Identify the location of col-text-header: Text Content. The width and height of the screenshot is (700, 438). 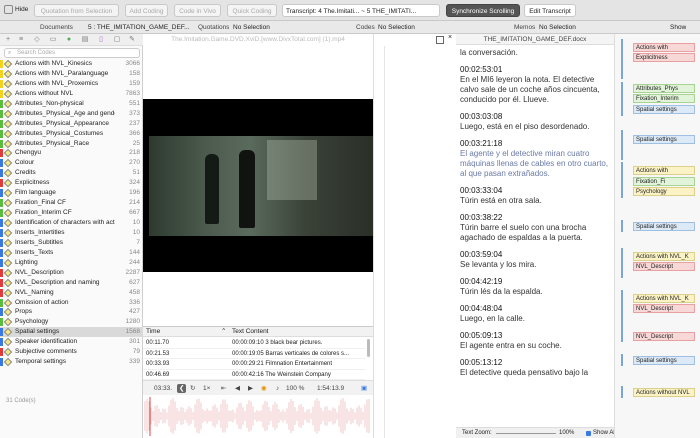
(250, 332).